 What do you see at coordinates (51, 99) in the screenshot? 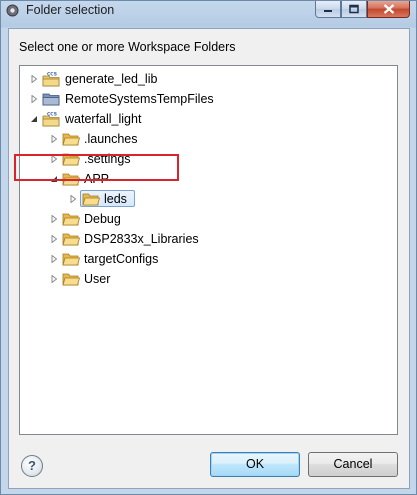
I see `project-folder-icon` at bounding box center [51, 99].